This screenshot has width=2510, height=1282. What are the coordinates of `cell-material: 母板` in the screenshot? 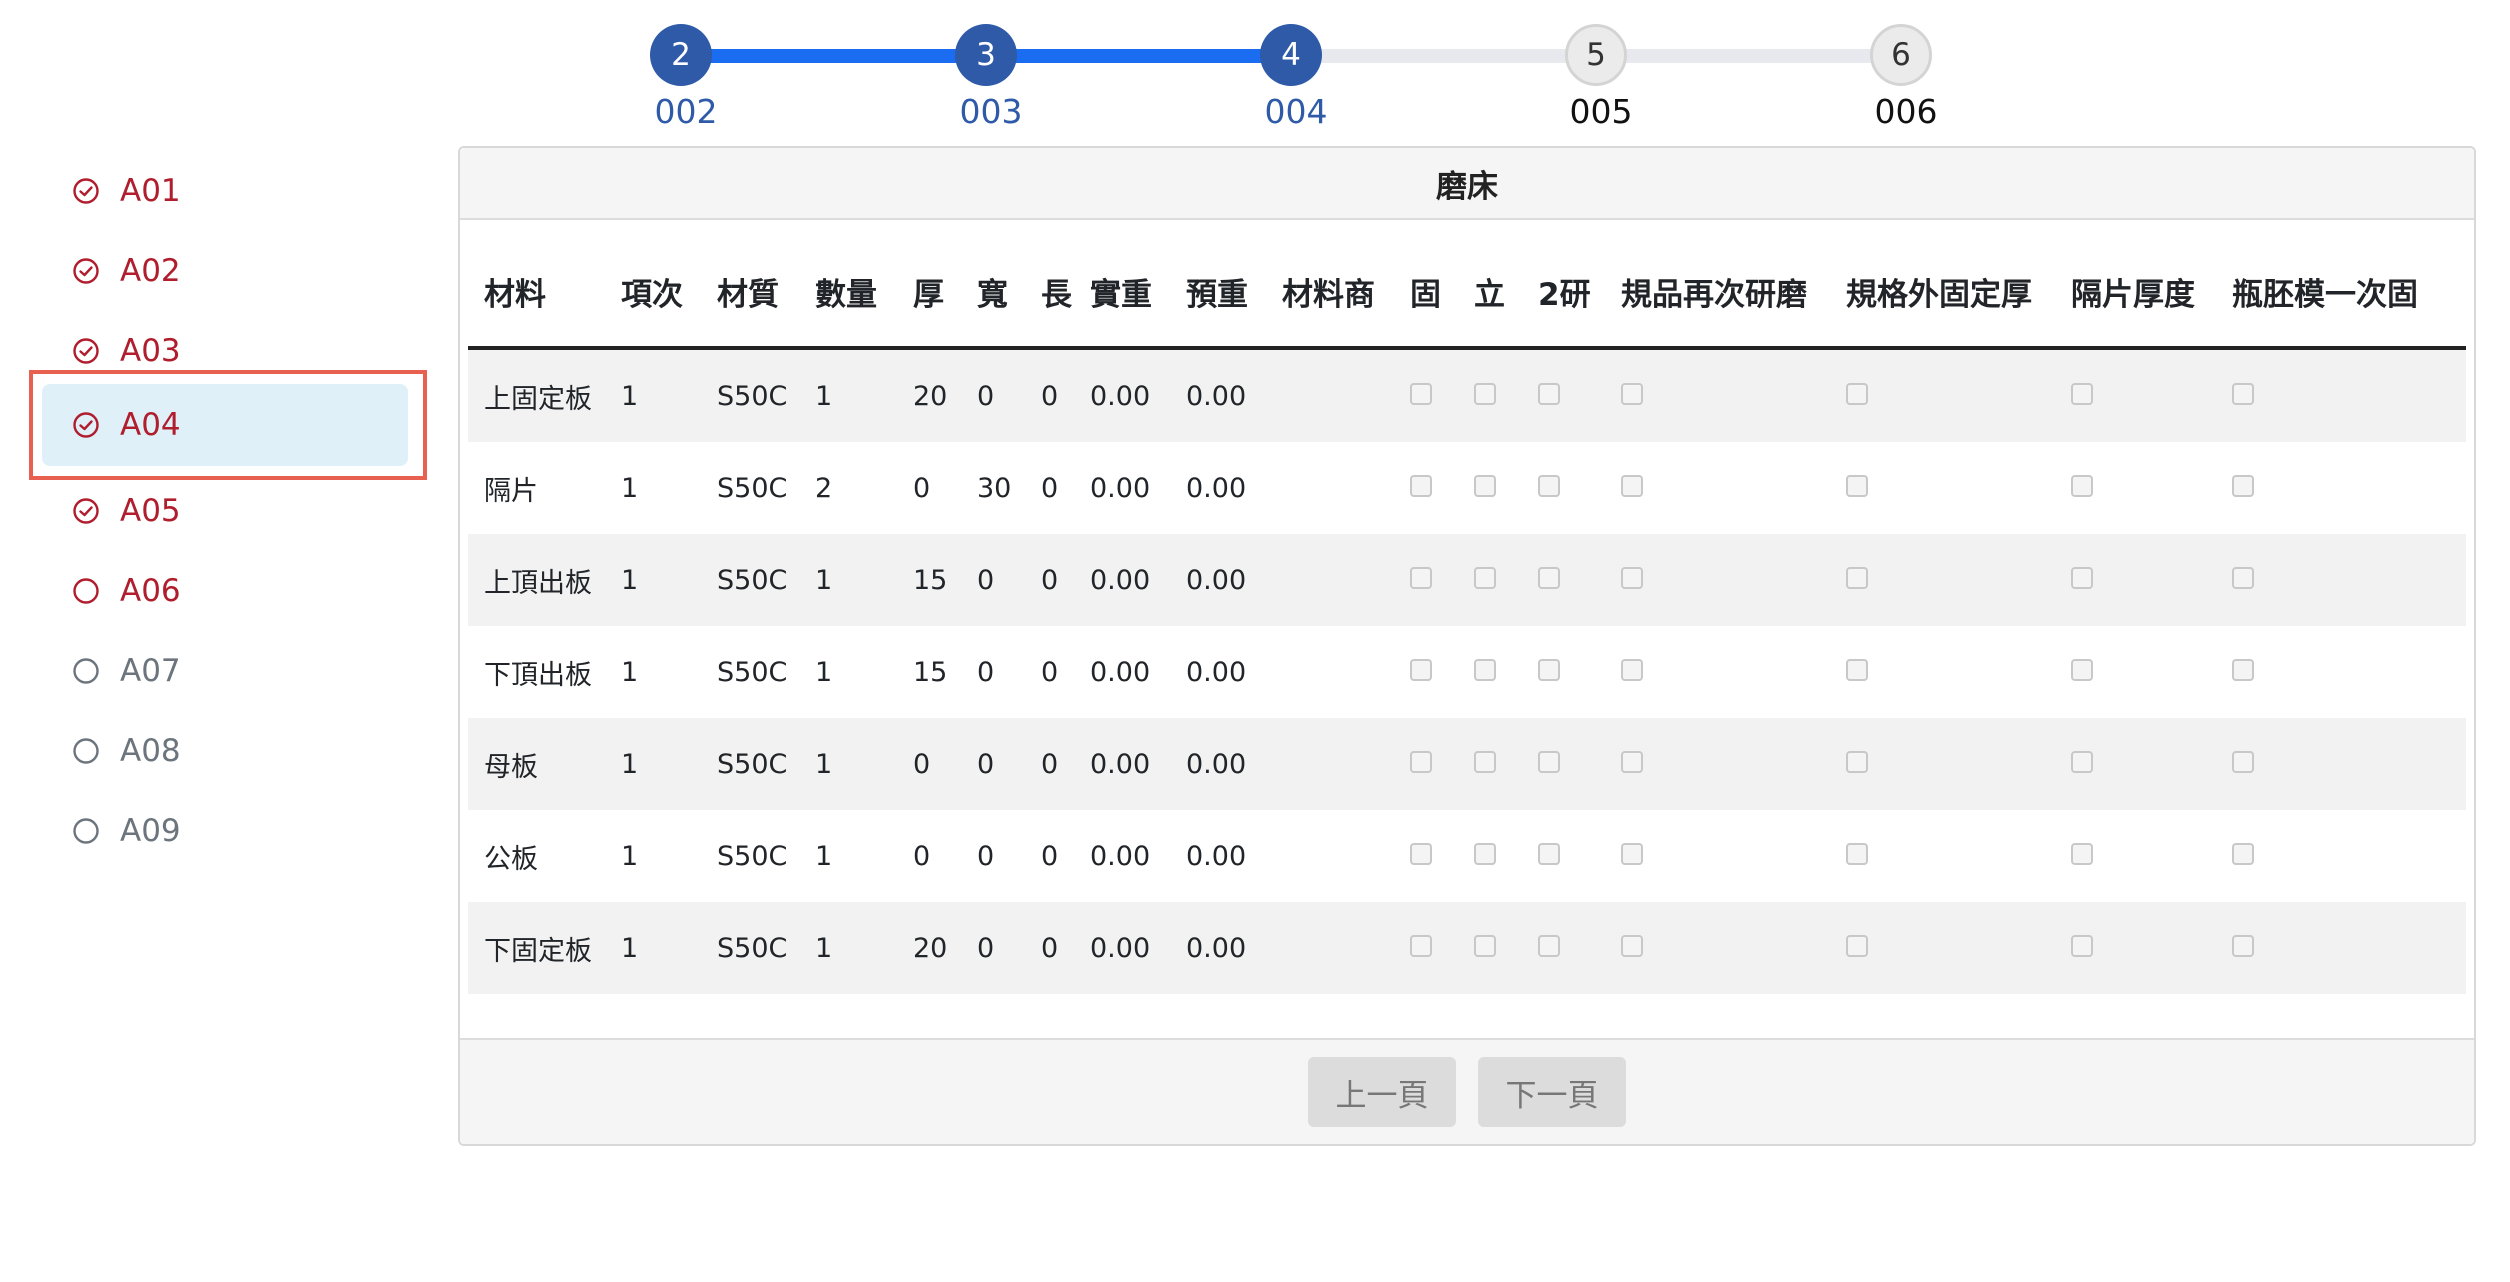 It's located at (536, 764).